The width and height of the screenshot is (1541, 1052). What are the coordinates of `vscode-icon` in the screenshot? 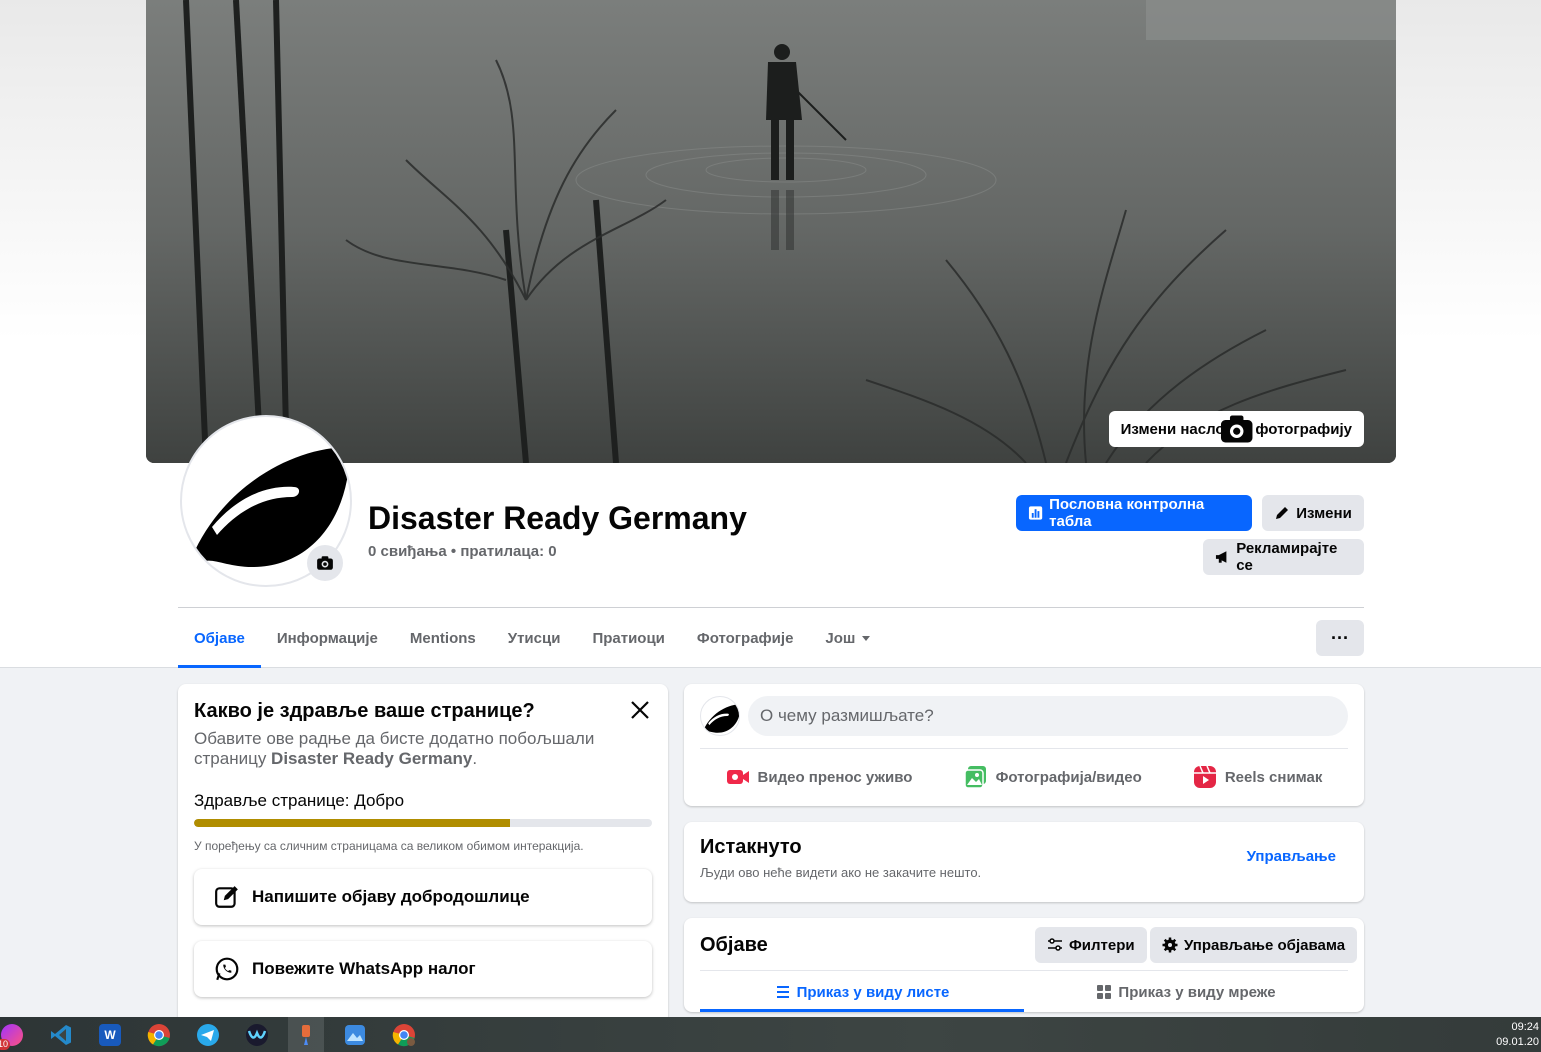 It's located at (61, 1034).